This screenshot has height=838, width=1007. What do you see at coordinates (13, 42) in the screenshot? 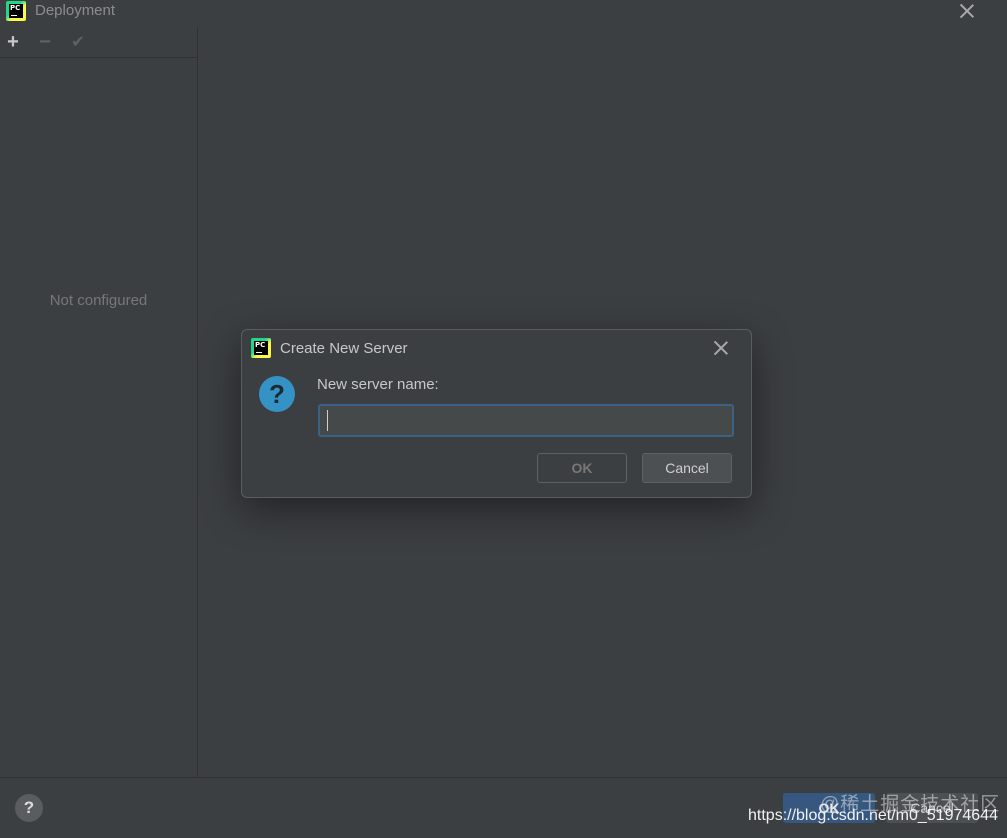
I see `plus-icon: +` at bounding box center [13, 42].